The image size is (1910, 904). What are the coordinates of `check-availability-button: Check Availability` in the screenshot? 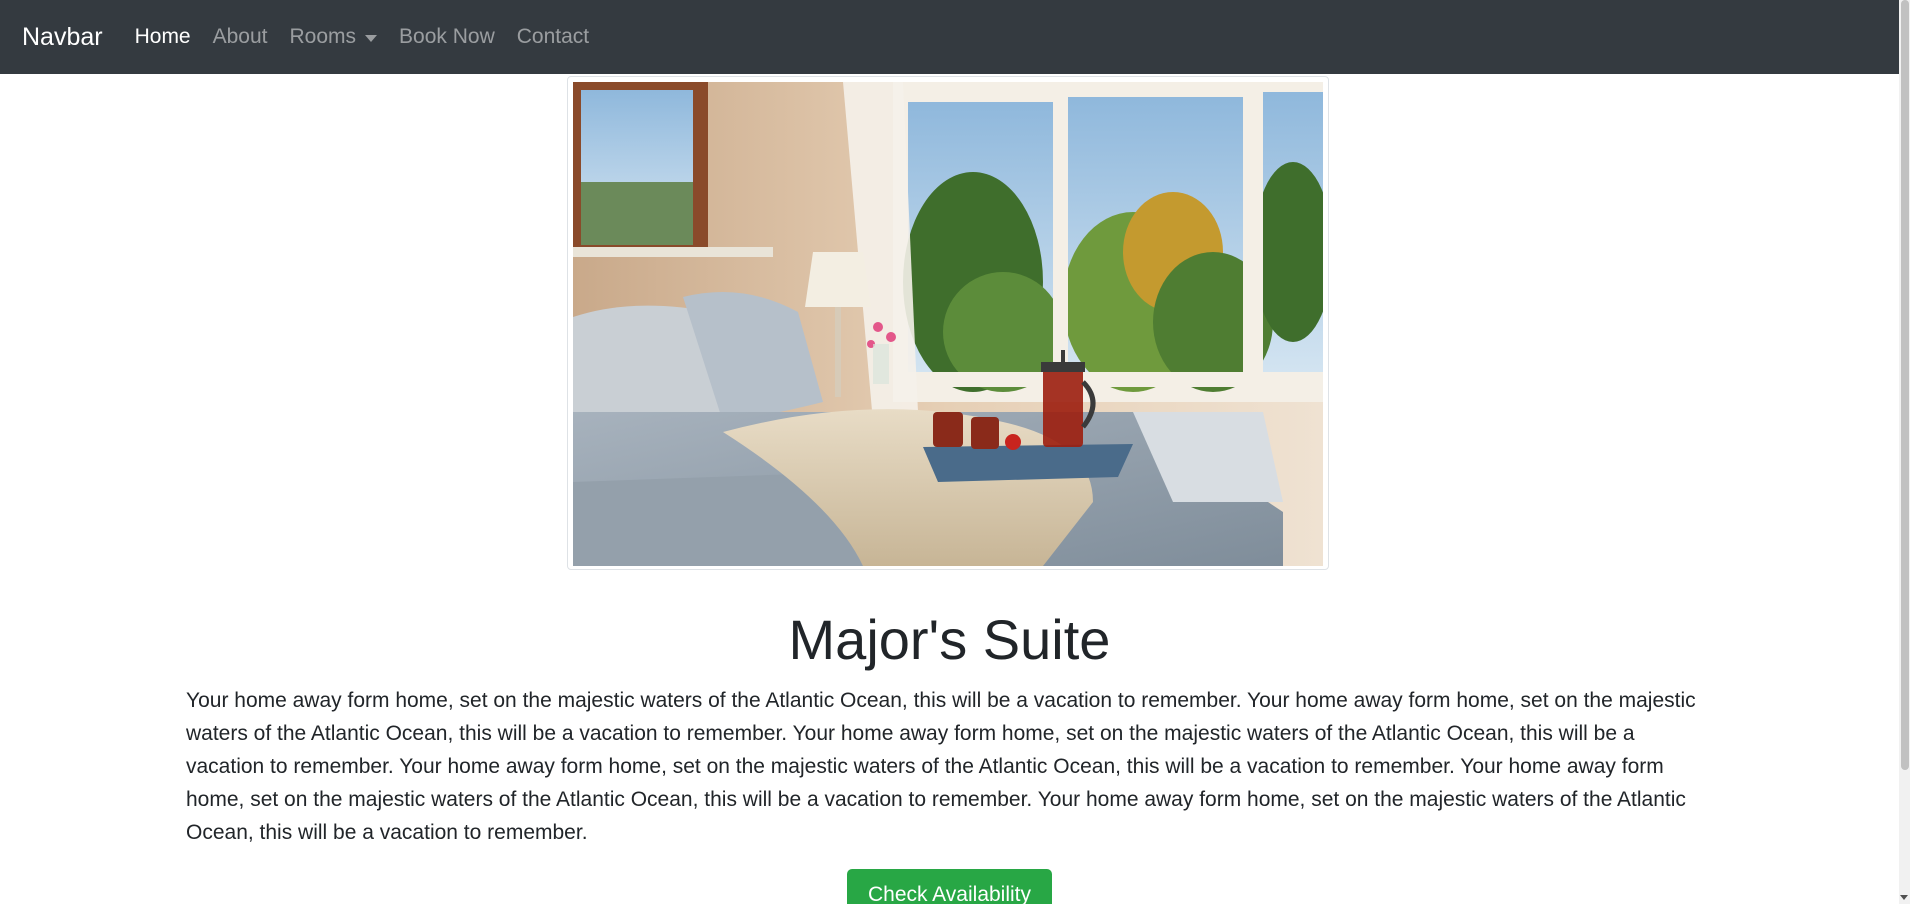 It's located at (949, 886).